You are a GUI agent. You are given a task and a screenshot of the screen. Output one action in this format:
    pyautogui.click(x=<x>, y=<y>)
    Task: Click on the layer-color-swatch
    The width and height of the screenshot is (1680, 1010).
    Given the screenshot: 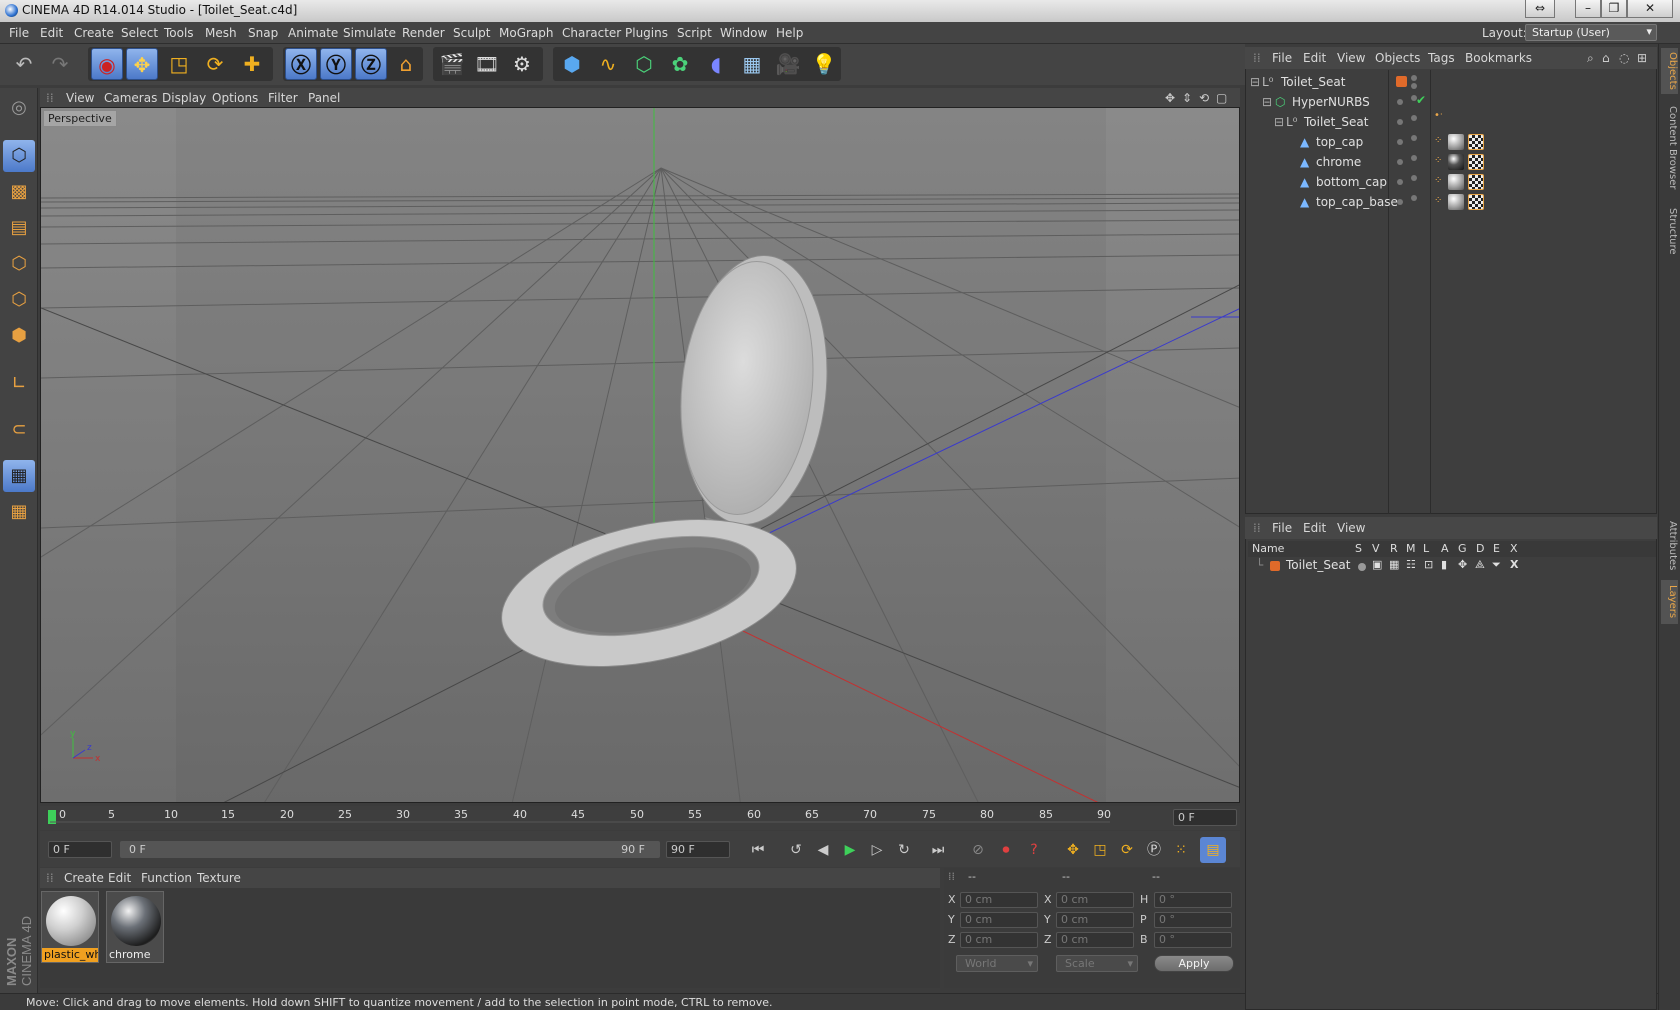 What is the action you would take?
    pyautogui.click(x=1275, y=566)
    